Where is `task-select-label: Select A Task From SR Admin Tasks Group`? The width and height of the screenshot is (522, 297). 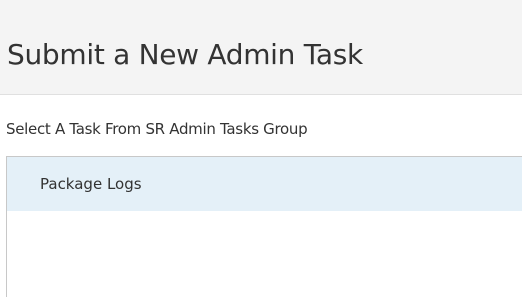
task-select-label: Select A Task From SR Admin Tasks Group is located at coordinates (157, 129).